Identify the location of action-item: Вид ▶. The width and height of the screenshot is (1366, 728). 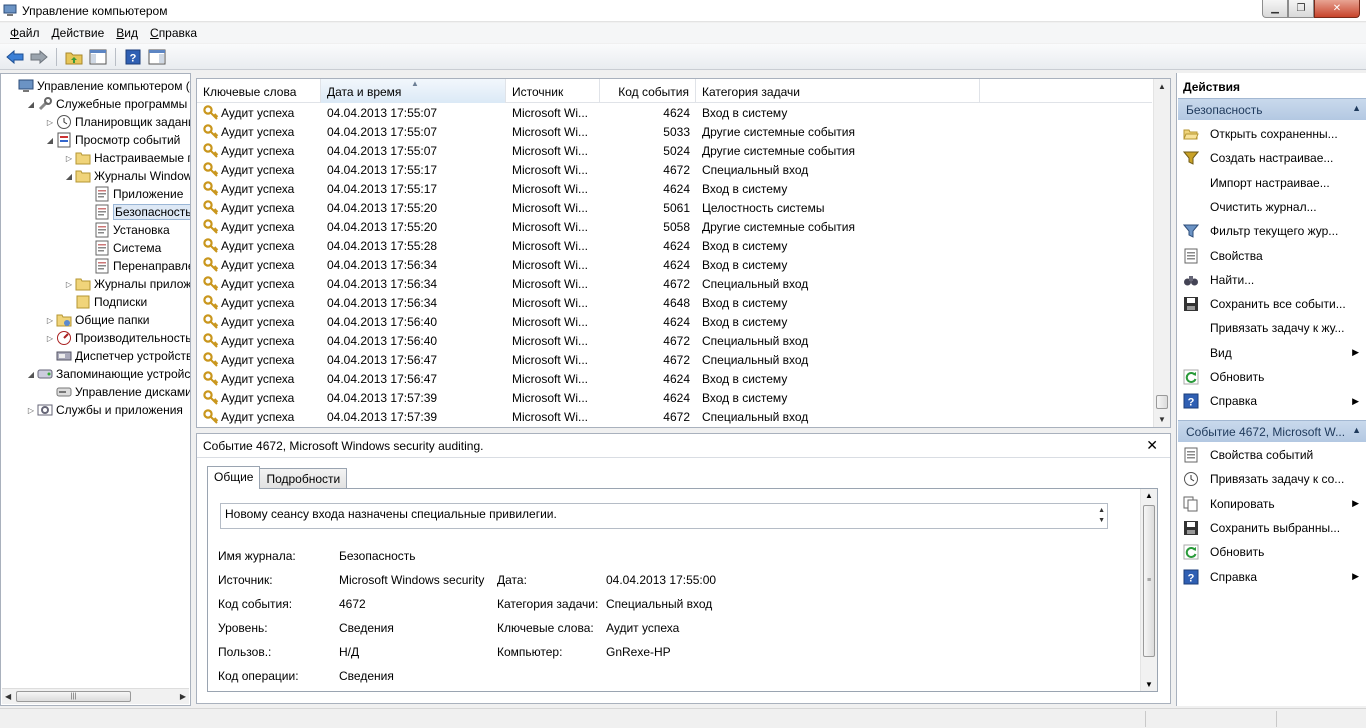
(1273, 353).